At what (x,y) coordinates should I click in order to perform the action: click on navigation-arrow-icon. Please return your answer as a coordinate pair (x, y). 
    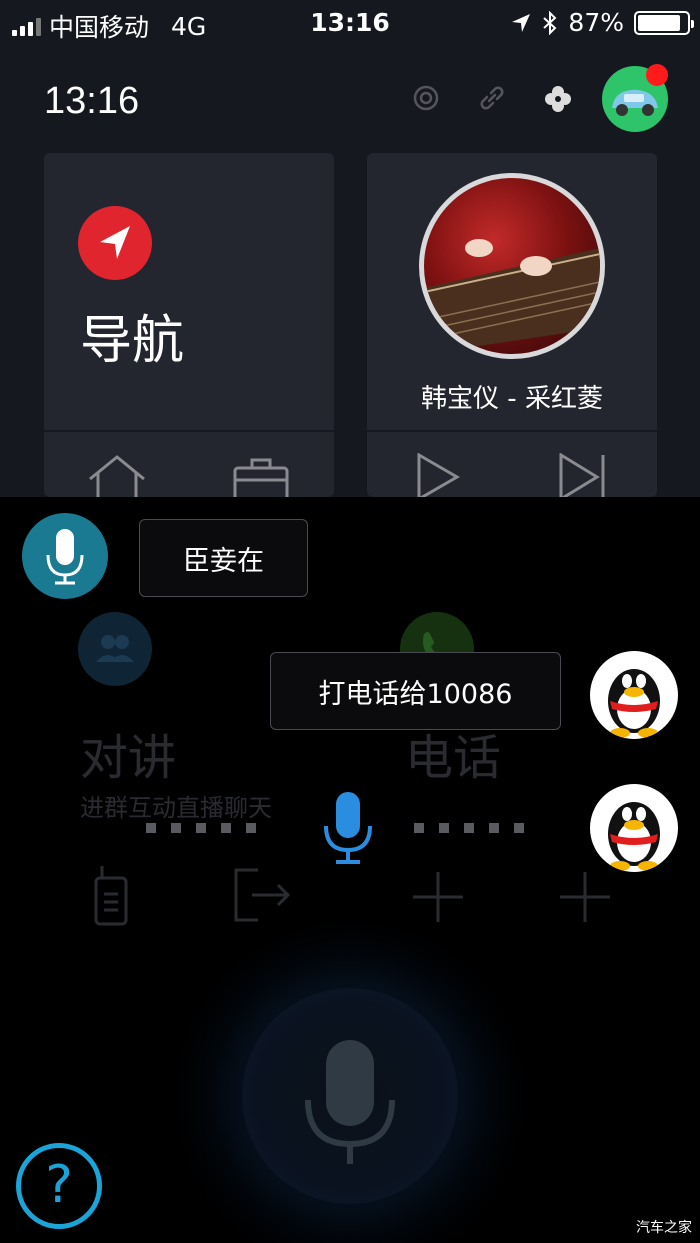
    Looking at the image, I should click on (115, 243).